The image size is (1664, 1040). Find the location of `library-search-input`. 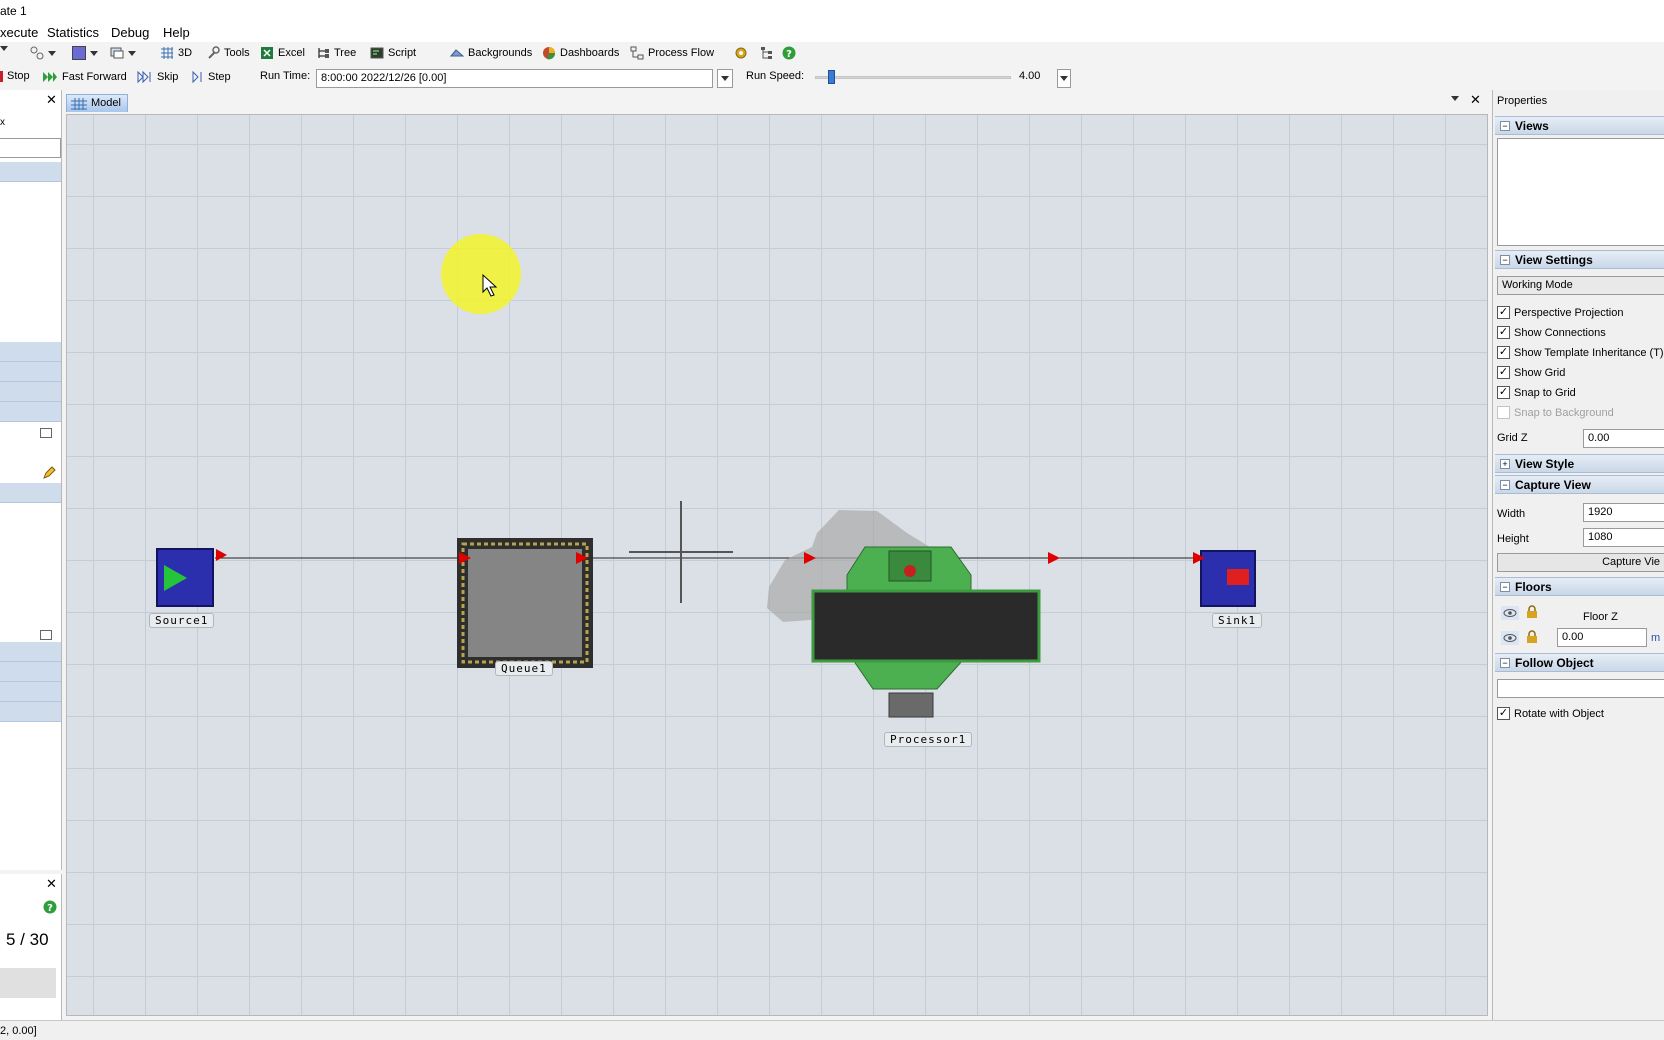

library-search-input is located at coordinates (30, 148).